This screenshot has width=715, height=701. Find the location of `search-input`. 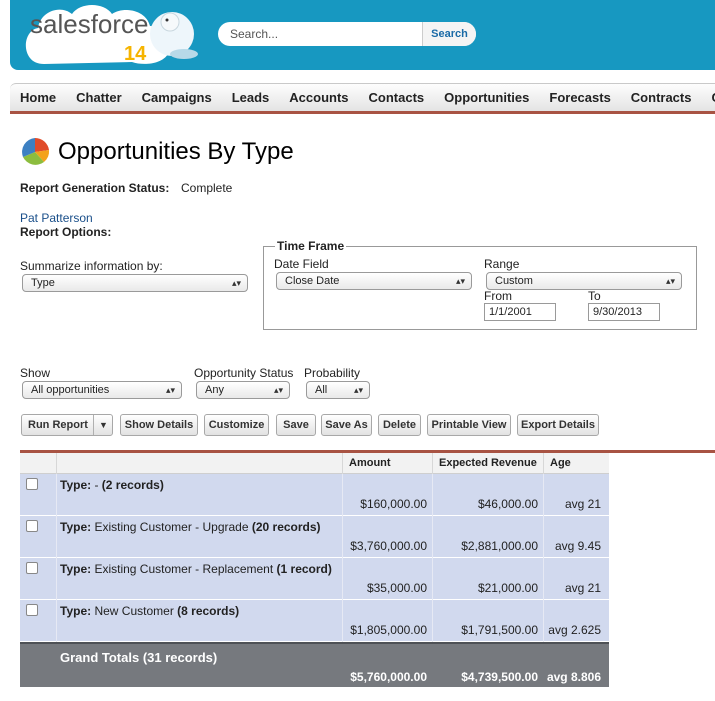

search-input is located at coordinates (320, 34).